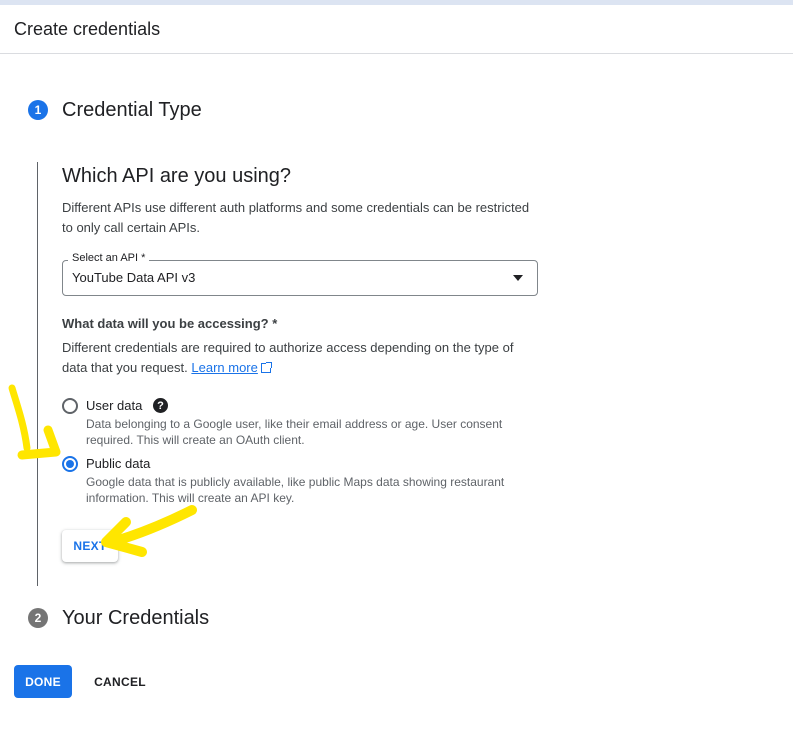 The image size is (793, 747). What do you see at coordinates (132, 110) in the screenshot?
I see `step-1-title: Credential Type` at bounding box center [132, 110].